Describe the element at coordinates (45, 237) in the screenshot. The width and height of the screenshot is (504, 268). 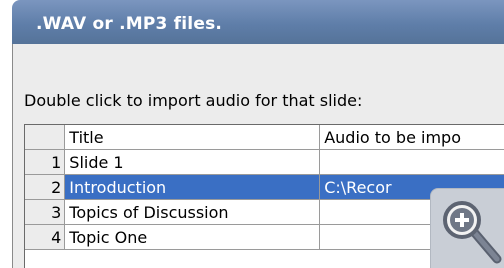
I see `row-number: 4` at that location.